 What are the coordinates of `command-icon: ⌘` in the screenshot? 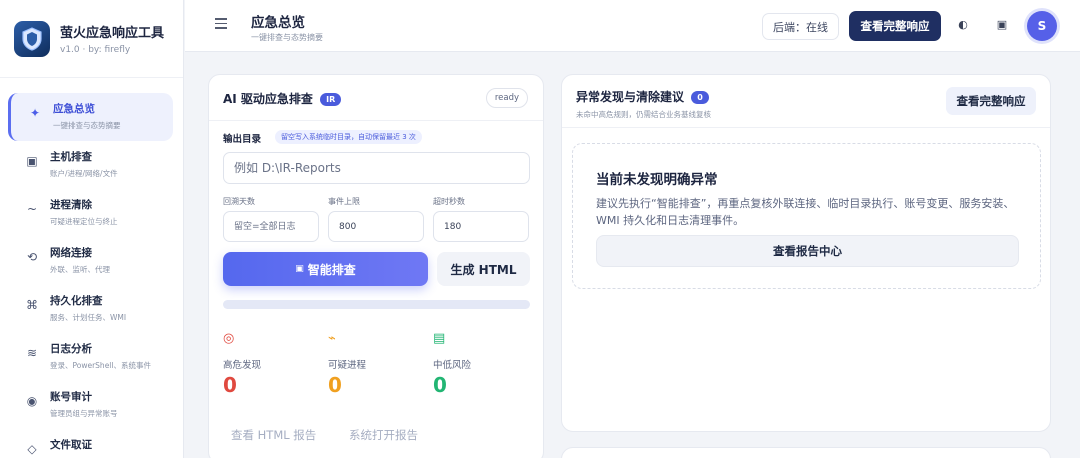 It's located at (32, 305).